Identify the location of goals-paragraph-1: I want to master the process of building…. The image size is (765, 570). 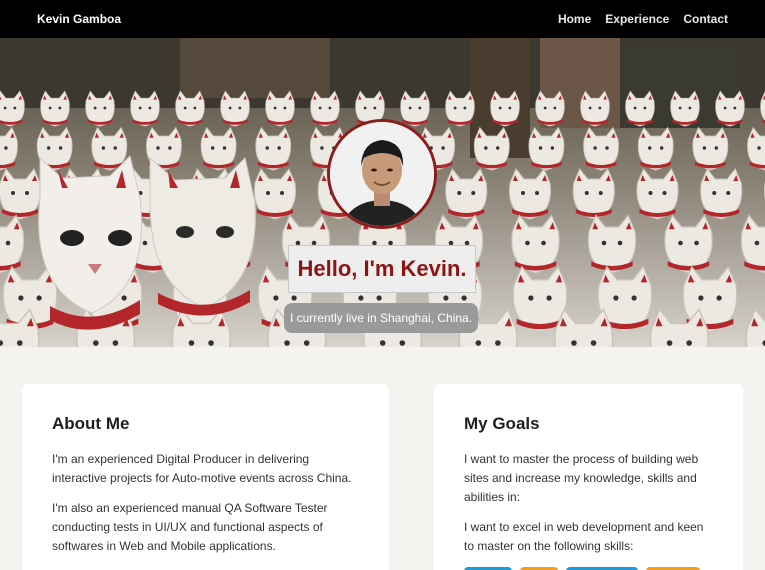
(581, 478).